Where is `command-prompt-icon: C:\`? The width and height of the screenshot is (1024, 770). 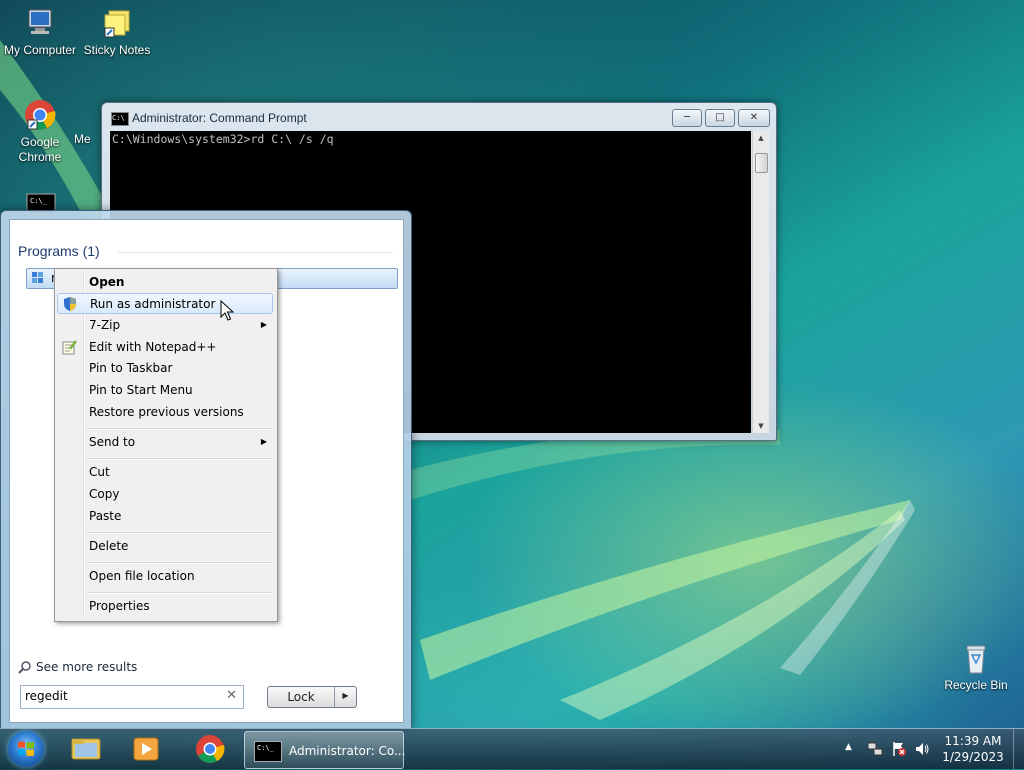
command-prompt-icon: C:\ is located at coordinates (120, 119).